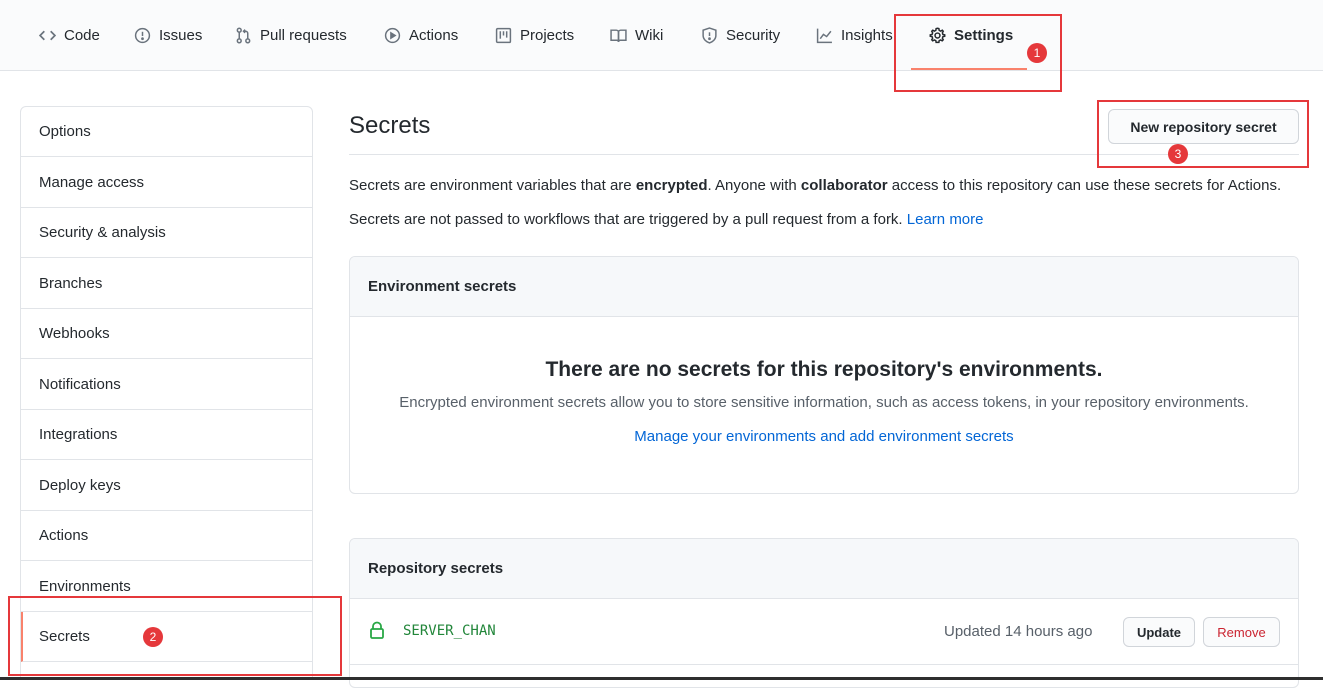  Describe the element at coordinates (984, 35) in the screenshot. I see `tab-label: Settings` at that location.